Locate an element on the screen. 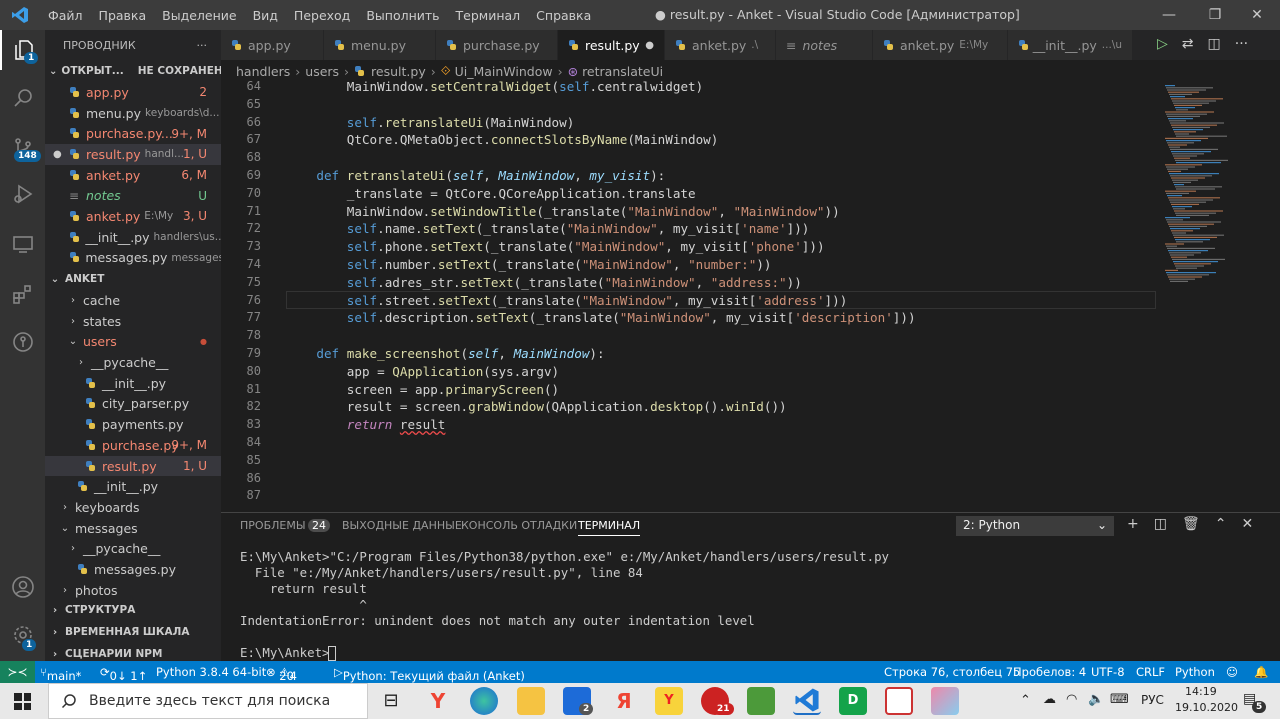 This screenshot has height=719, width=1280. taskbar-search: Введите здесь текст для поиска is located at coordinates (208, 701).